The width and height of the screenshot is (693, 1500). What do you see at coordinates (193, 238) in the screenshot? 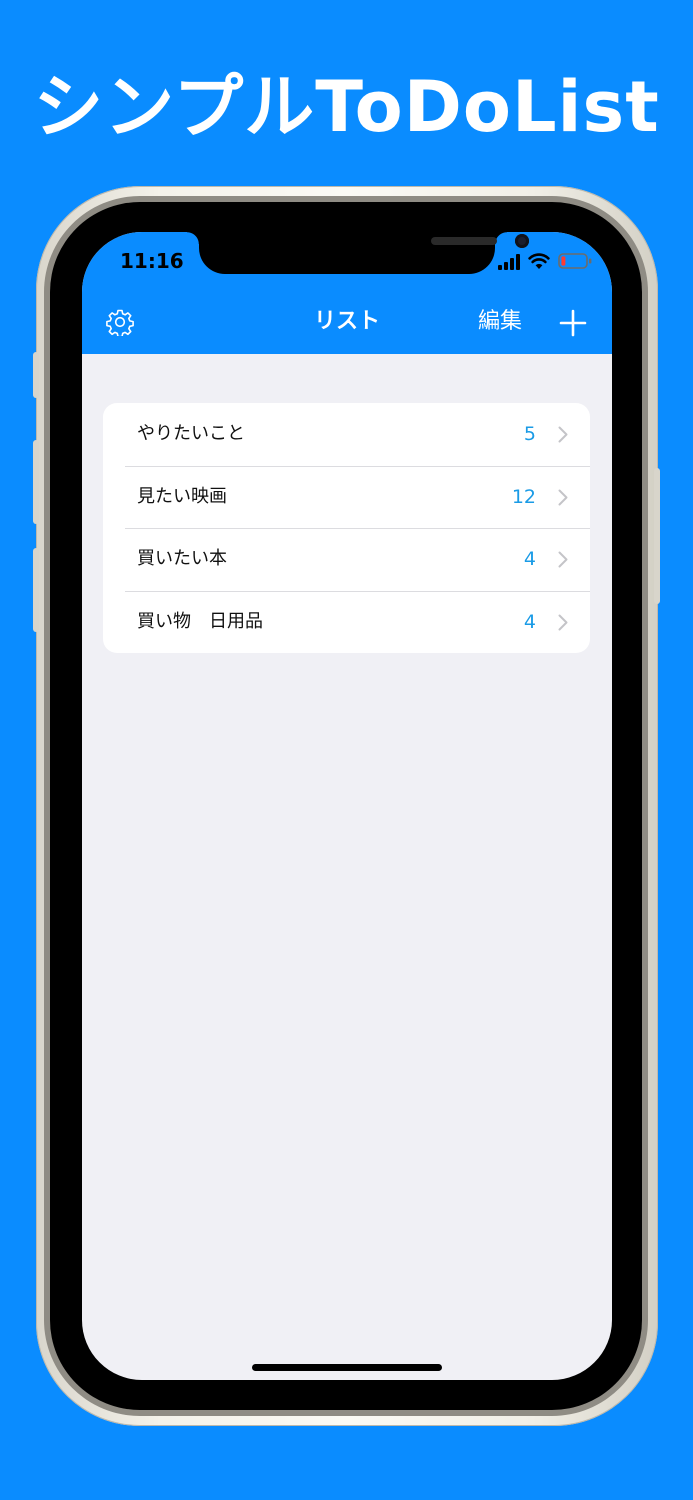
I see `notch-corner-left` at bounding box center [193, 238].